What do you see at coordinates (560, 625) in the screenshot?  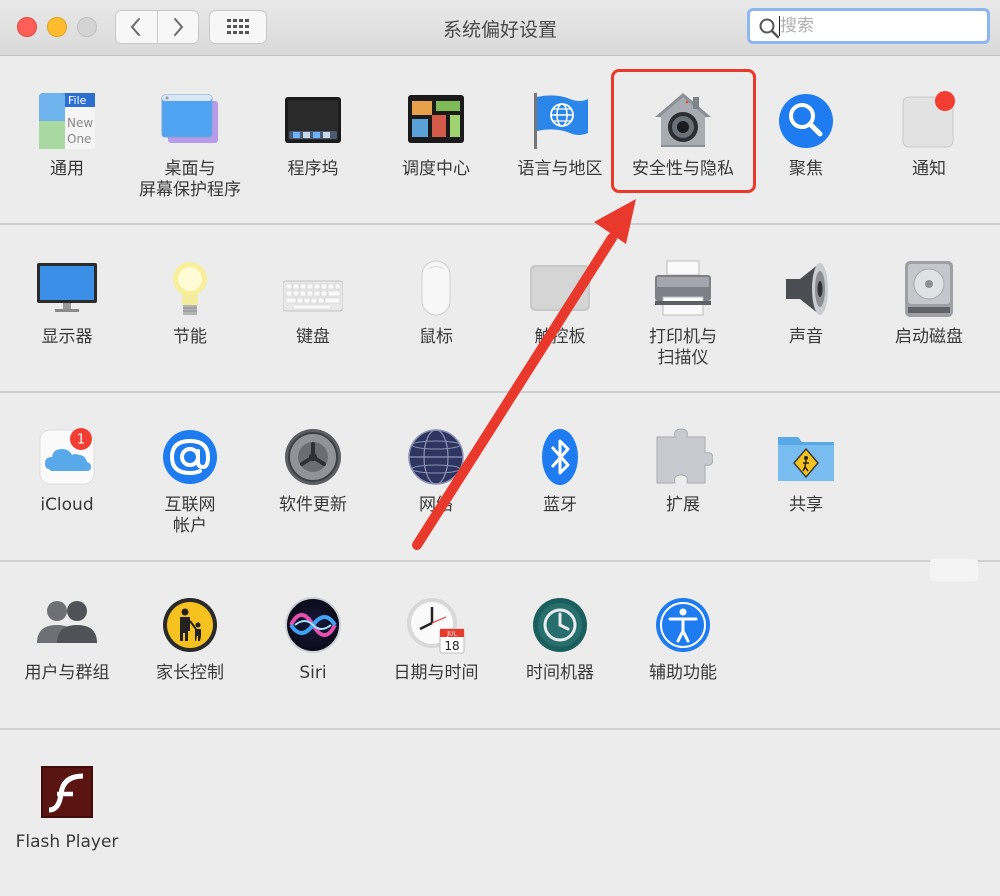 I see `time-machine-icon` at bounding box center [560, 625].